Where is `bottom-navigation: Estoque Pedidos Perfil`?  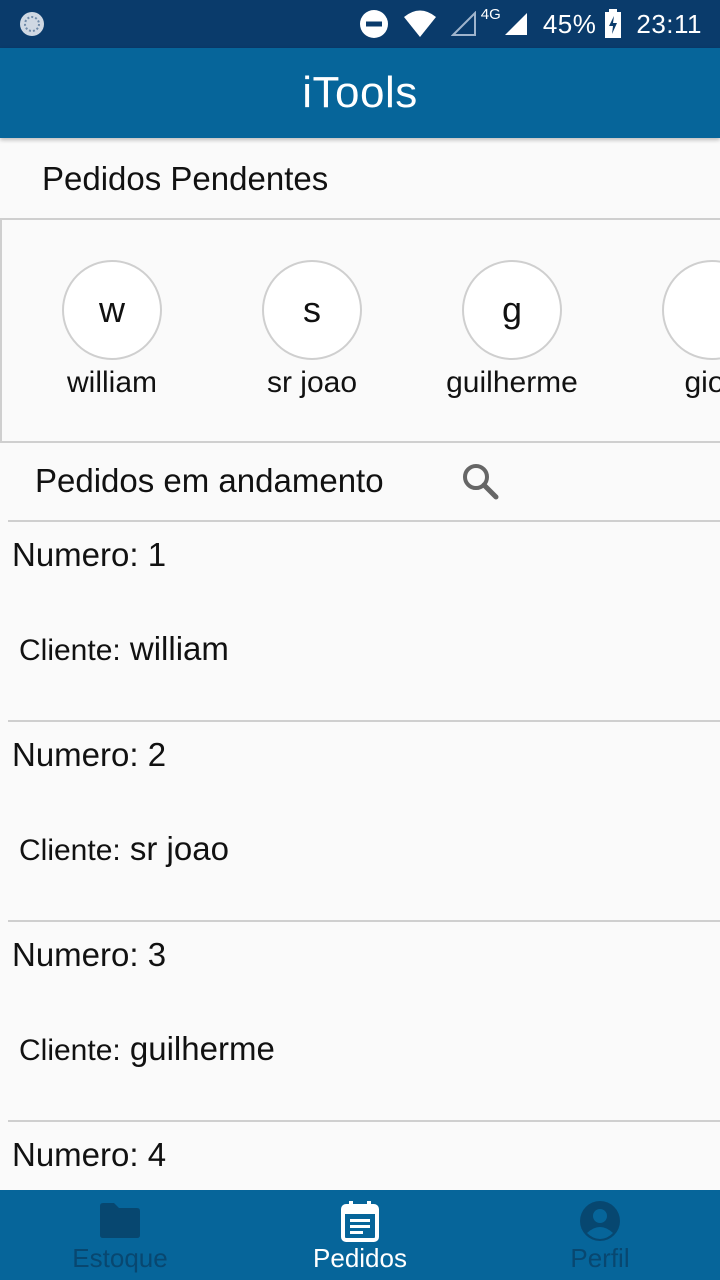 bottom-navigation: Estoque Pedidos Perfil is located at coordinates (360, 1235).